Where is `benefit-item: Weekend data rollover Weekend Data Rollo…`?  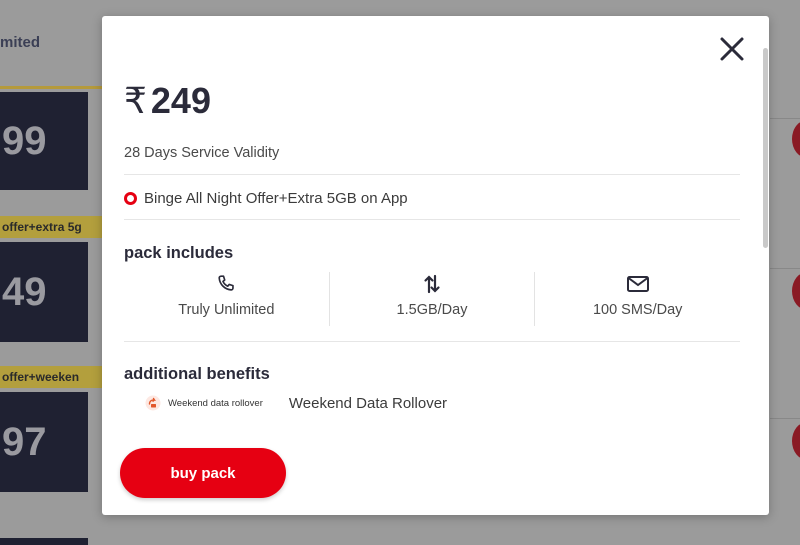 benefit-item: Weekend data rollover Weekend Data Rollo… is located at coordinates (295, 403).